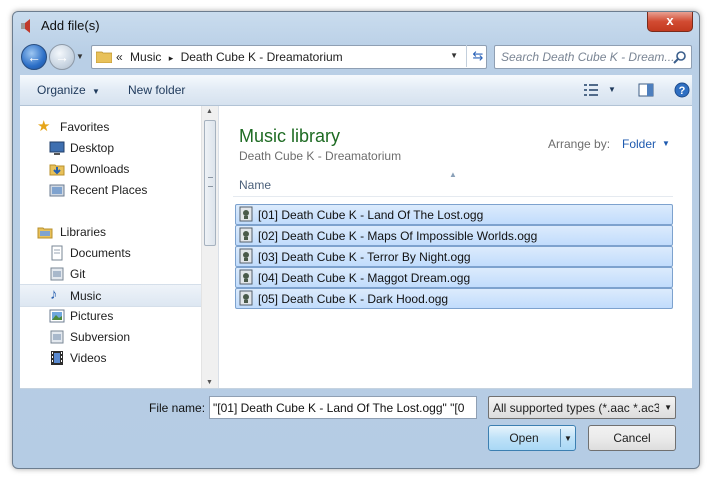 The height and width of the screenshot is (481, 712). I want to click on refresh-button: ⇆, so click(477, 56).